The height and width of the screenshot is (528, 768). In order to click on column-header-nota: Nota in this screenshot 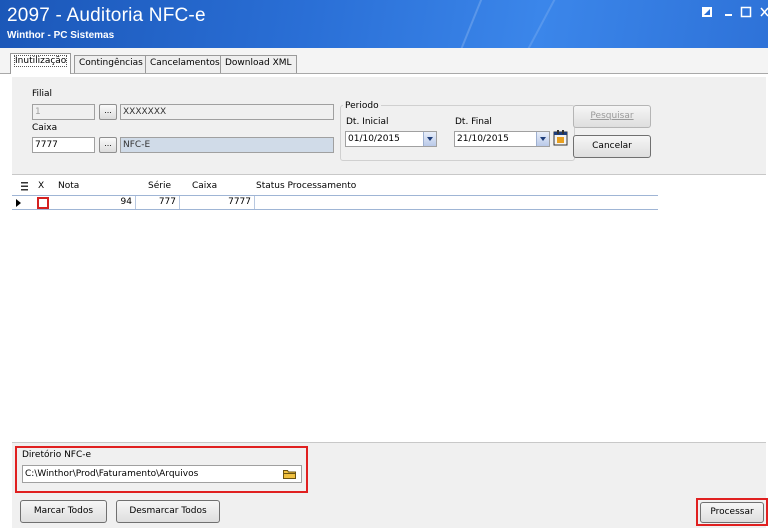, I will do `click(68, 186)`.